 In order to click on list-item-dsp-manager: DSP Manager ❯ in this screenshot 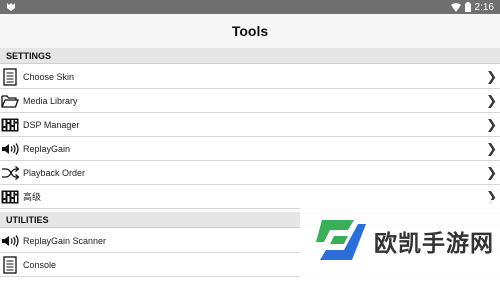, I will do `click(250, 125)`.